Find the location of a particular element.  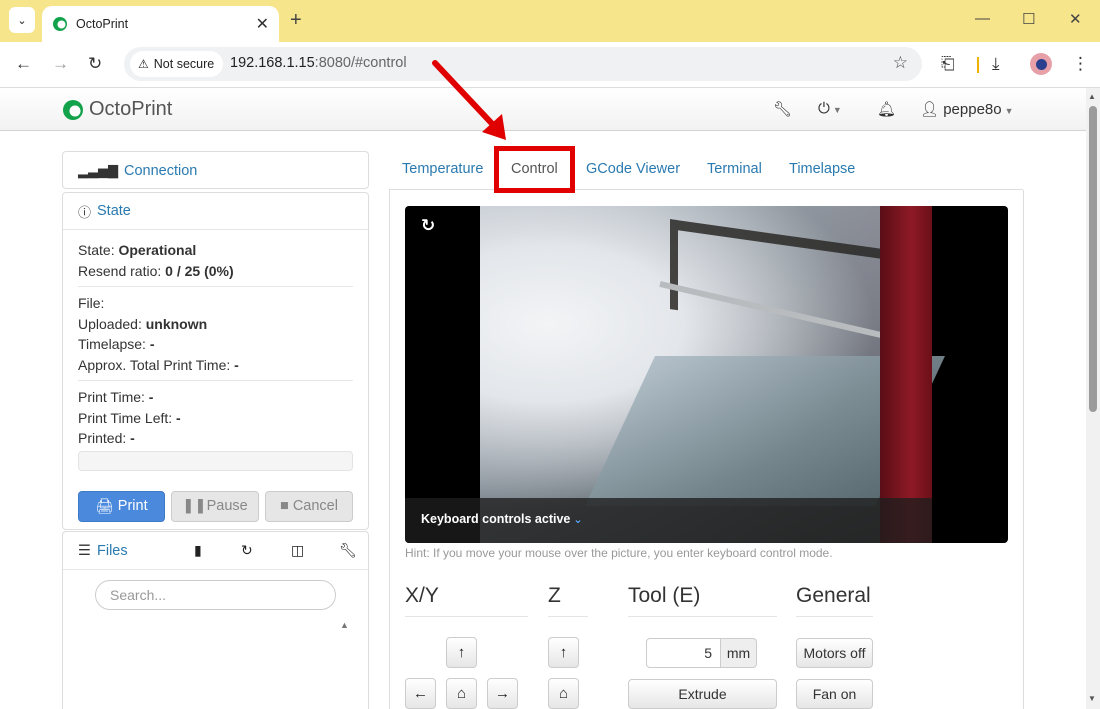

security-chip: ⚠ Not secure is located at coordinates (177, 64).